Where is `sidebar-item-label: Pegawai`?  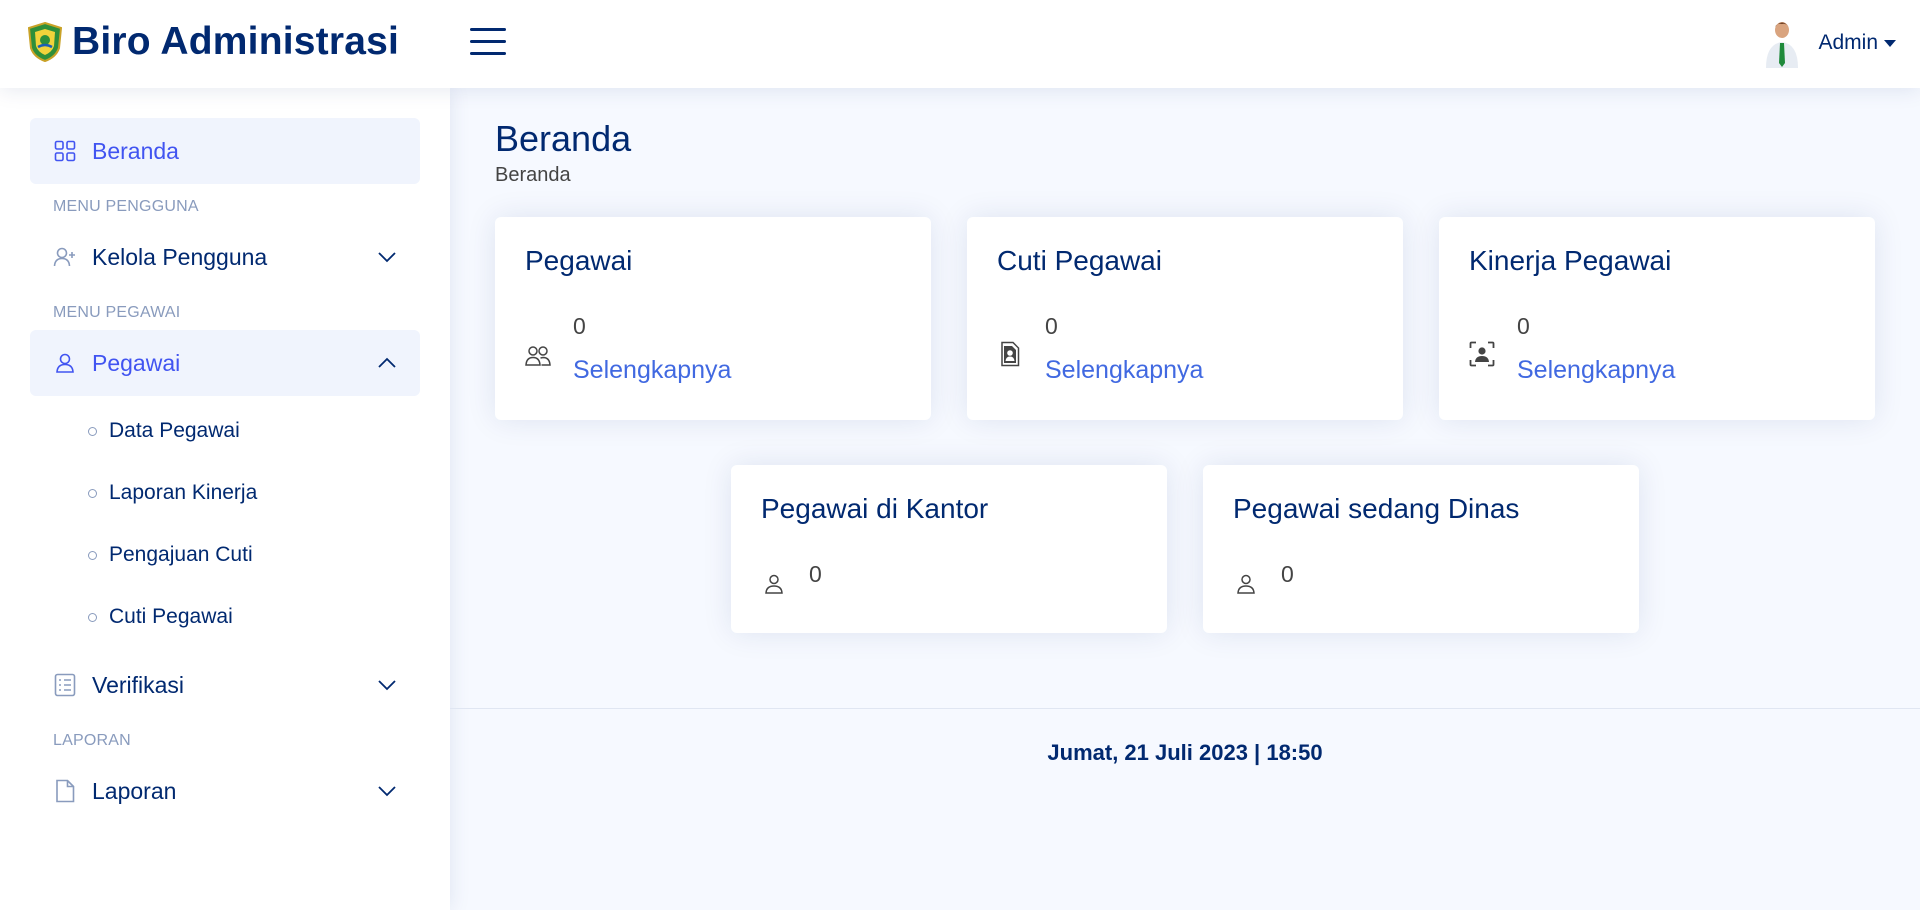 sidebar-item-label: Pegawai is located at coordinates (136, 362).